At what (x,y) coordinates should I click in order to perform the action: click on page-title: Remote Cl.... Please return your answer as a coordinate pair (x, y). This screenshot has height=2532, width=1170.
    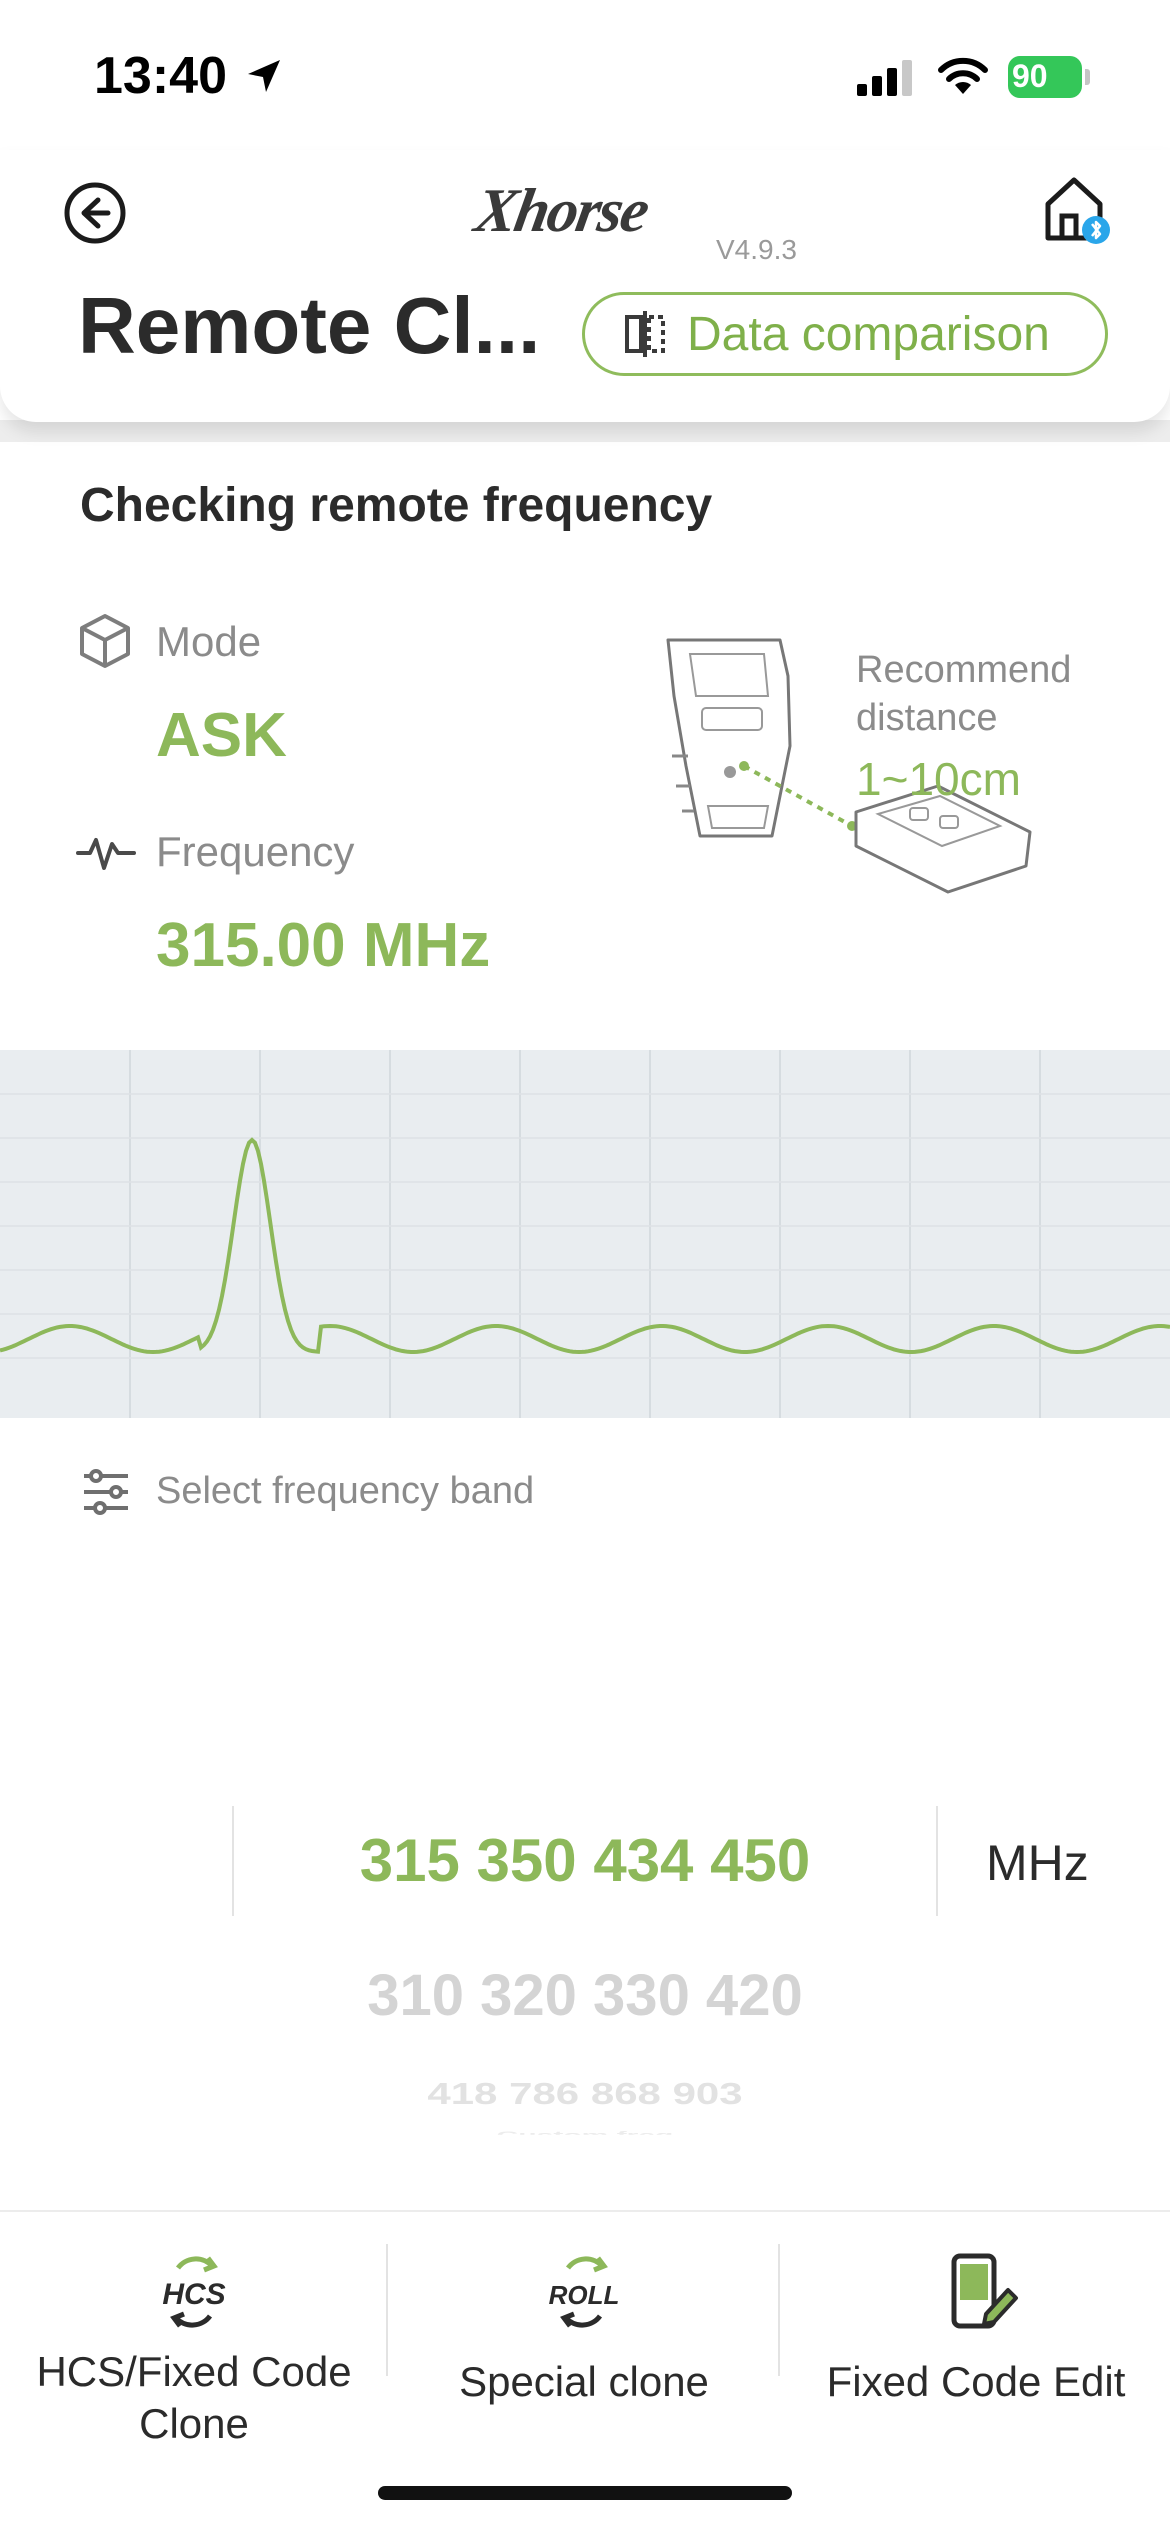
    Looking at the image, I should click on (309, 325).